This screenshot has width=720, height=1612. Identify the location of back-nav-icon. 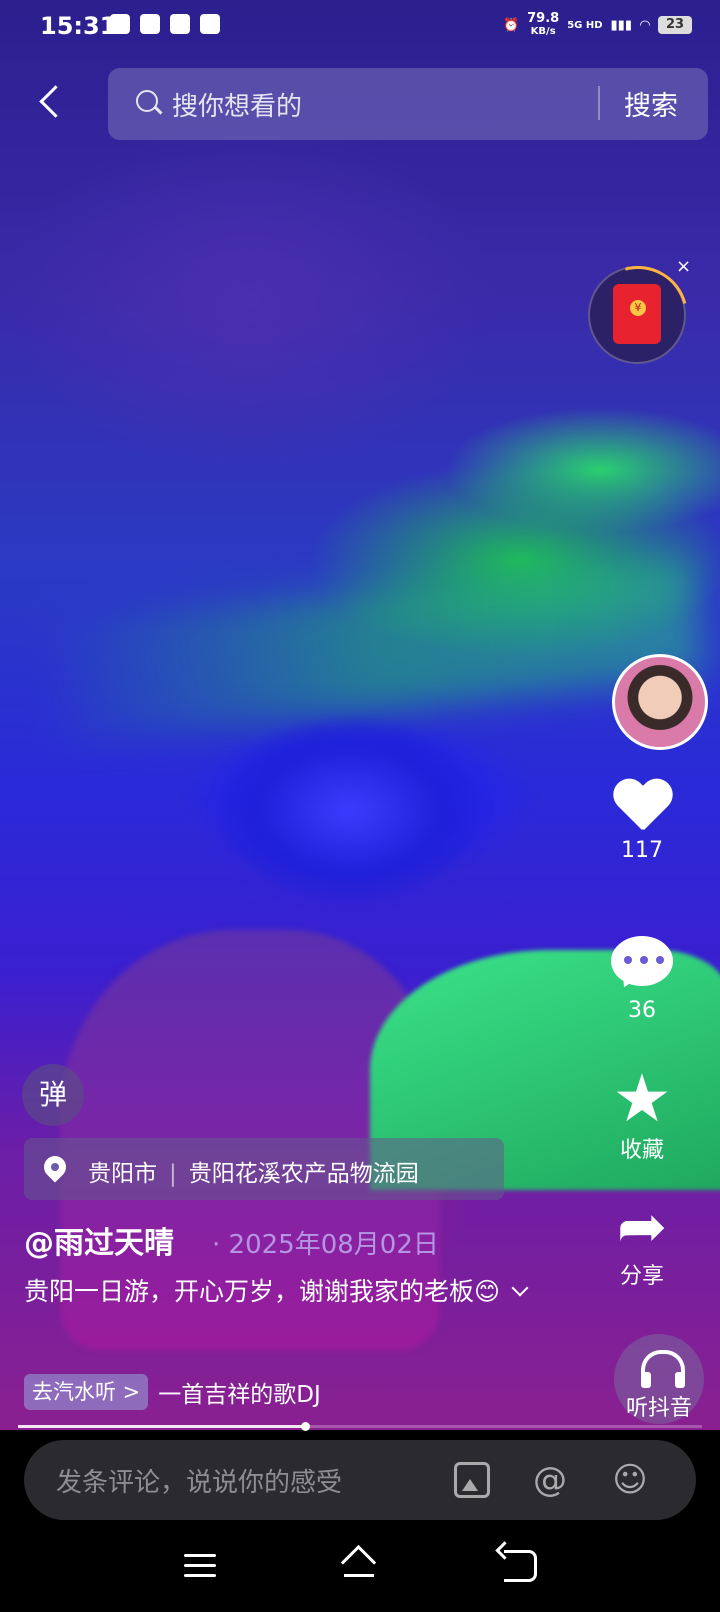
(520, 1566).